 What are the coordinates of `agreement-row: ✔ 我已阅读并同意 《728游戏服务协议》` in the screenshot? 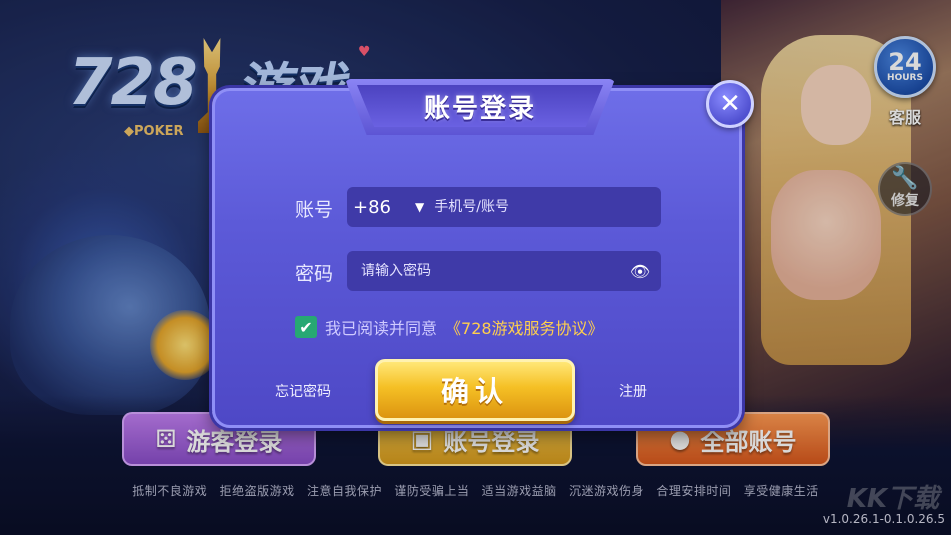 It's located at (449, 327).